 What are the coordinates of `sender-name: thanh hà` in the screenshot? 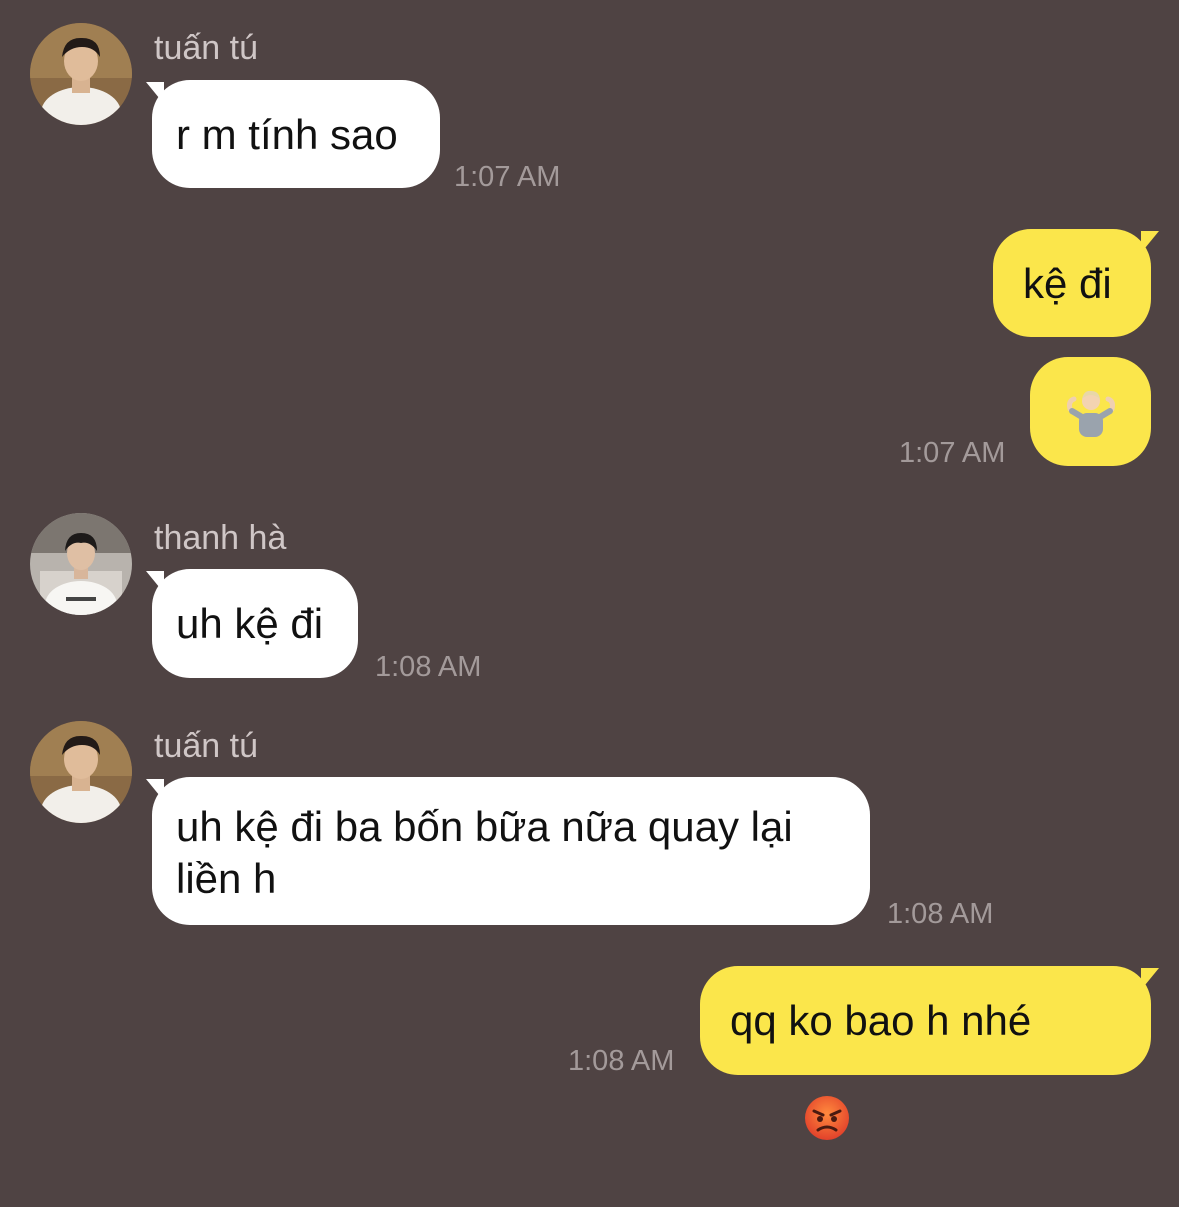 It's located at (220, 538).